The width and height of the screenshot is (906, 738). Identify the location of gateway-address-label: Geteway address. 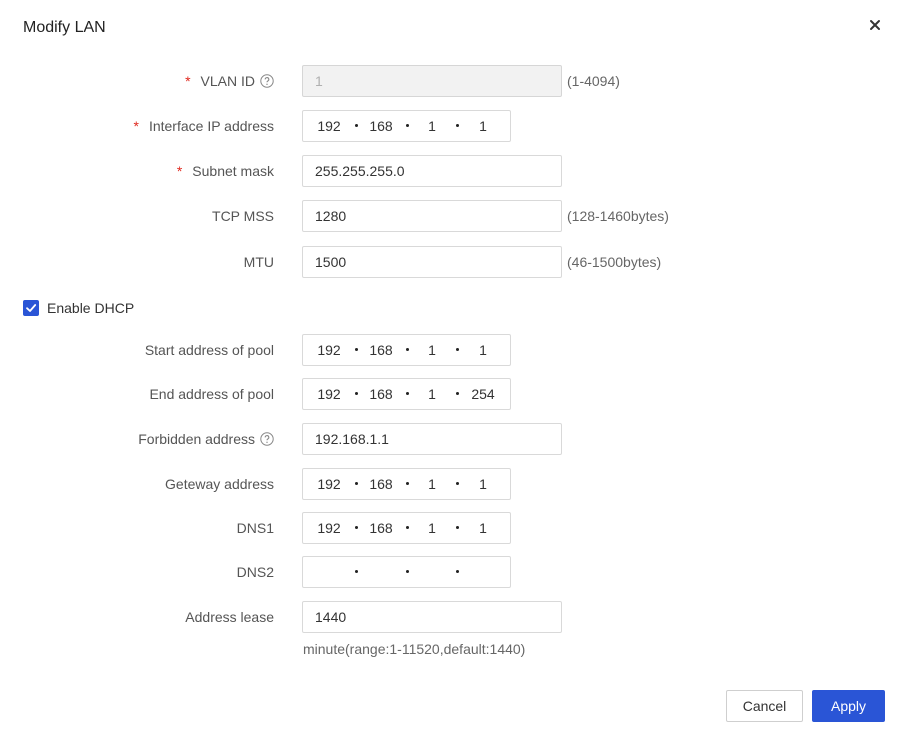
(219, 484).